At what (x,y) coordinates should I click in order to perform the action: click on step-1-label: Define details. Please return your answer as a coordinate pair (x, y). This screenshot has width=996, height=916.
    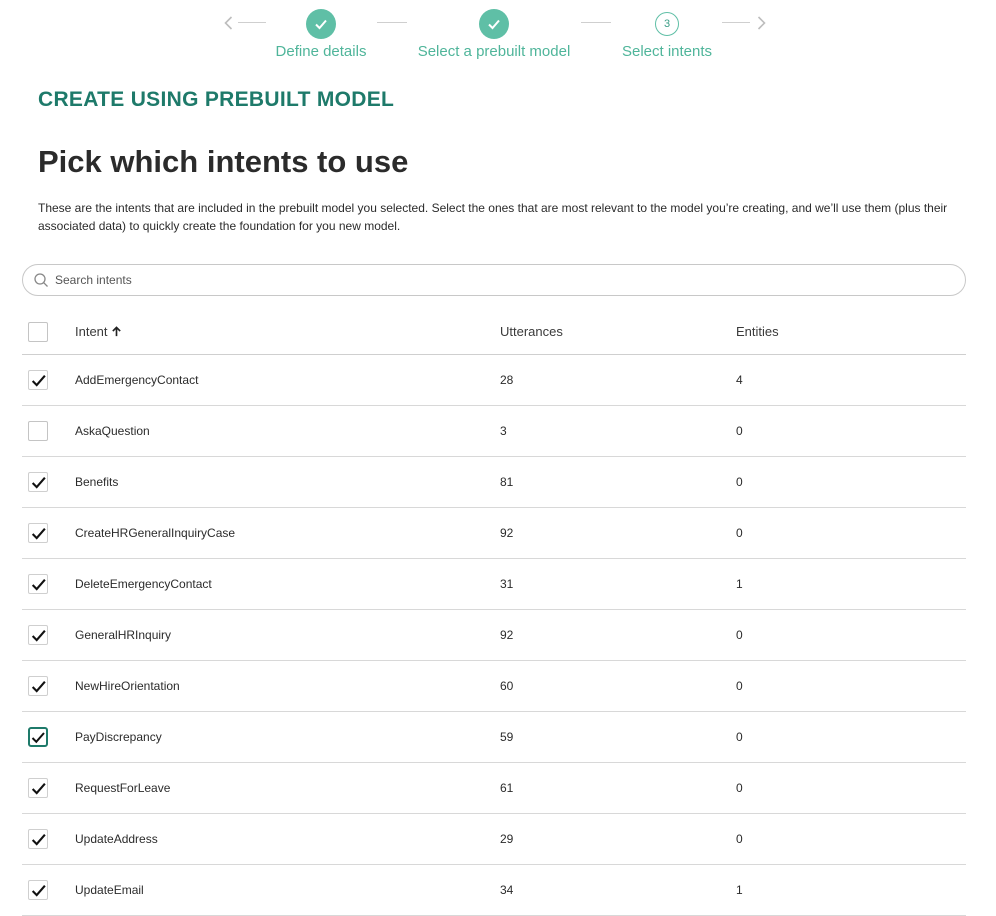
    Looking at the image, I should click on (321, 51).